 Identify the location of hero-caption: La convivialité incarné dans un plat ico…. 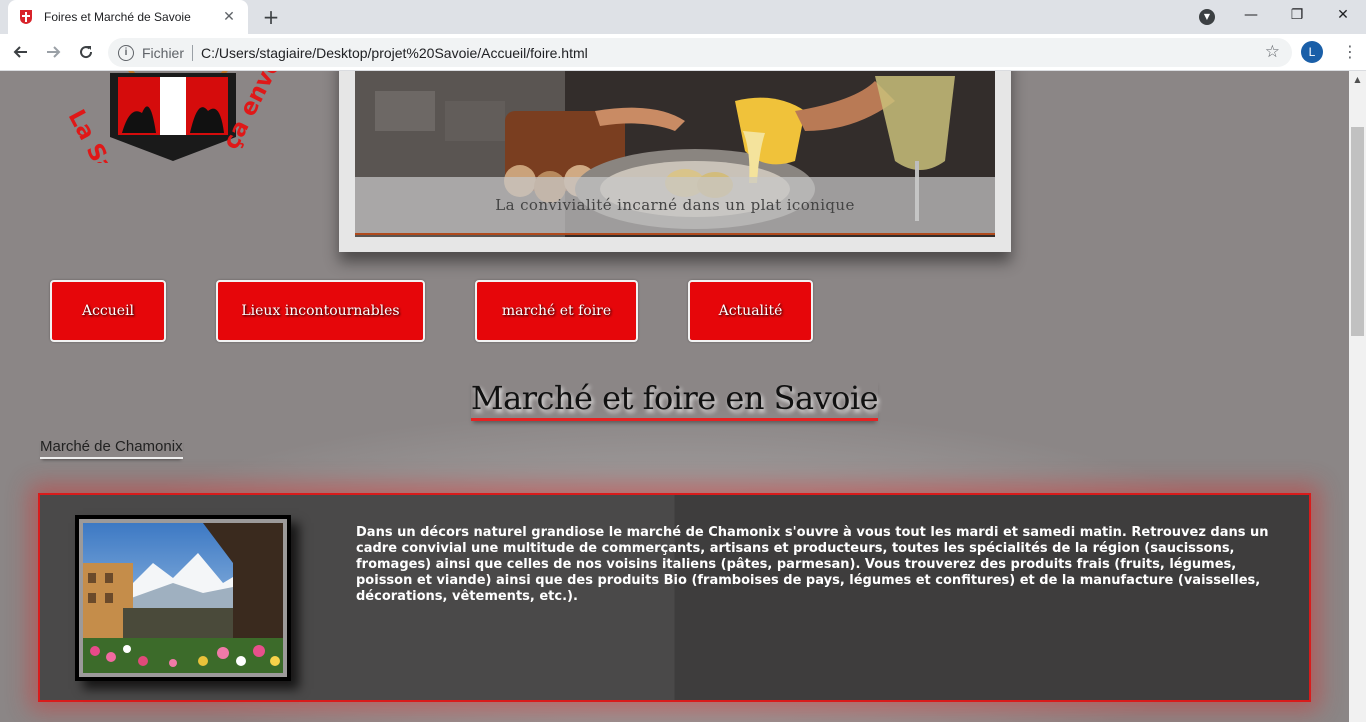
(675, 206).